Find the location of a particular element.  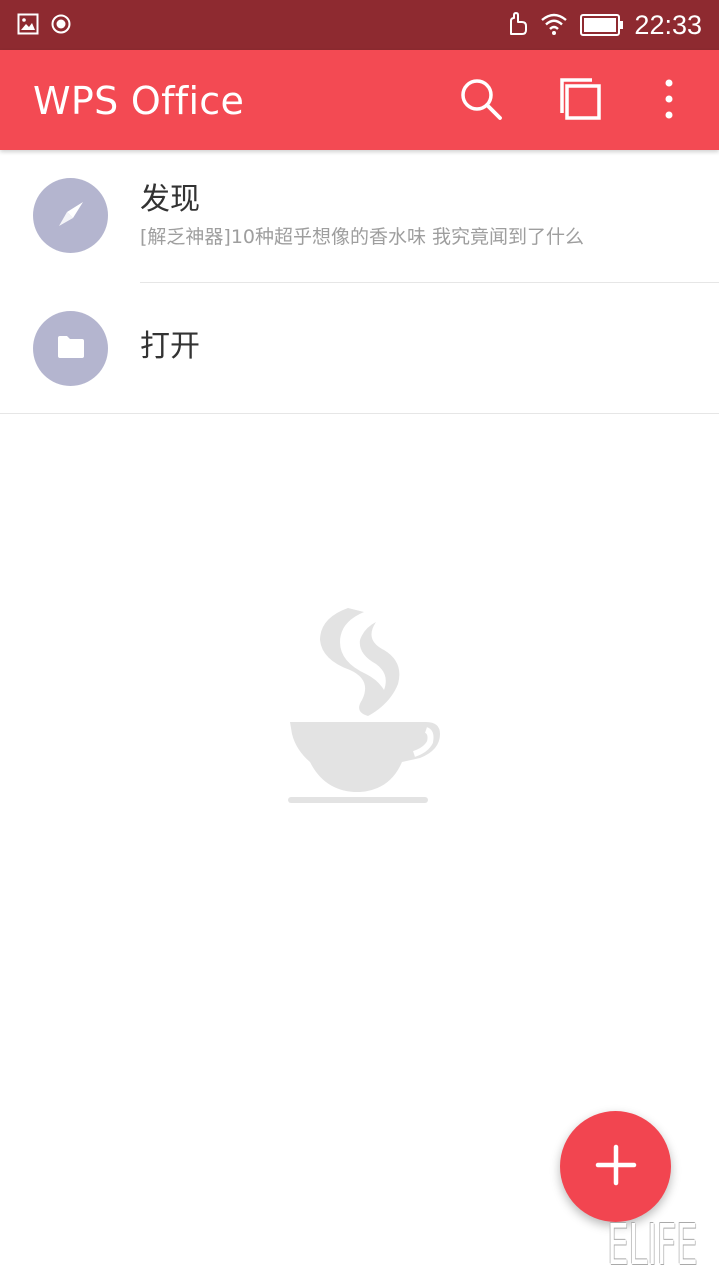

plus-icon is located at coordinates (616, 1167).